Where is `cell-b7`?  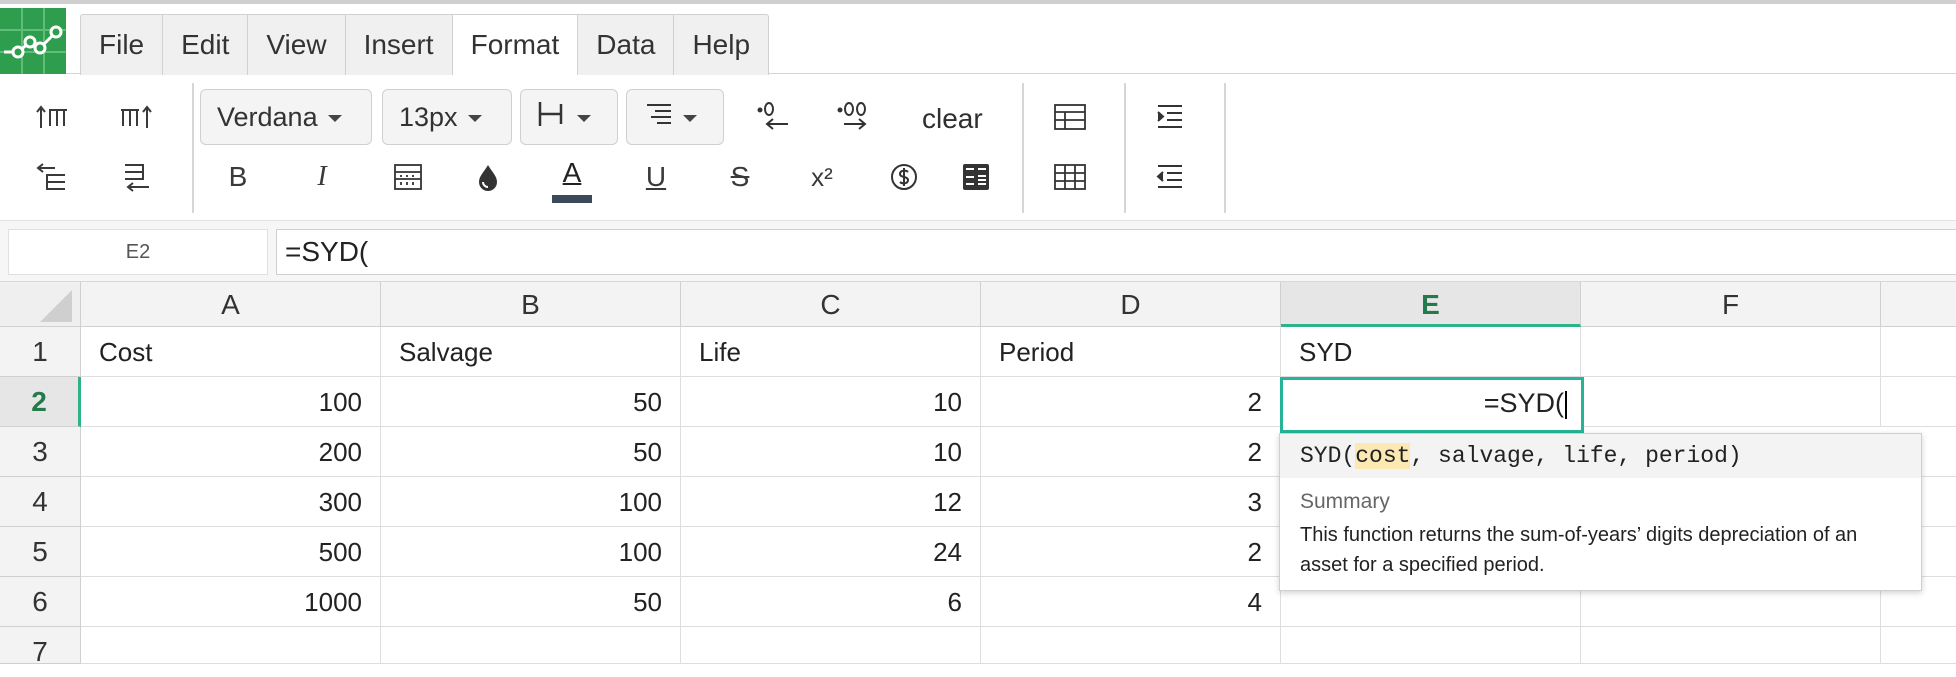
cell-b7 is located at coordinates (531, 645).